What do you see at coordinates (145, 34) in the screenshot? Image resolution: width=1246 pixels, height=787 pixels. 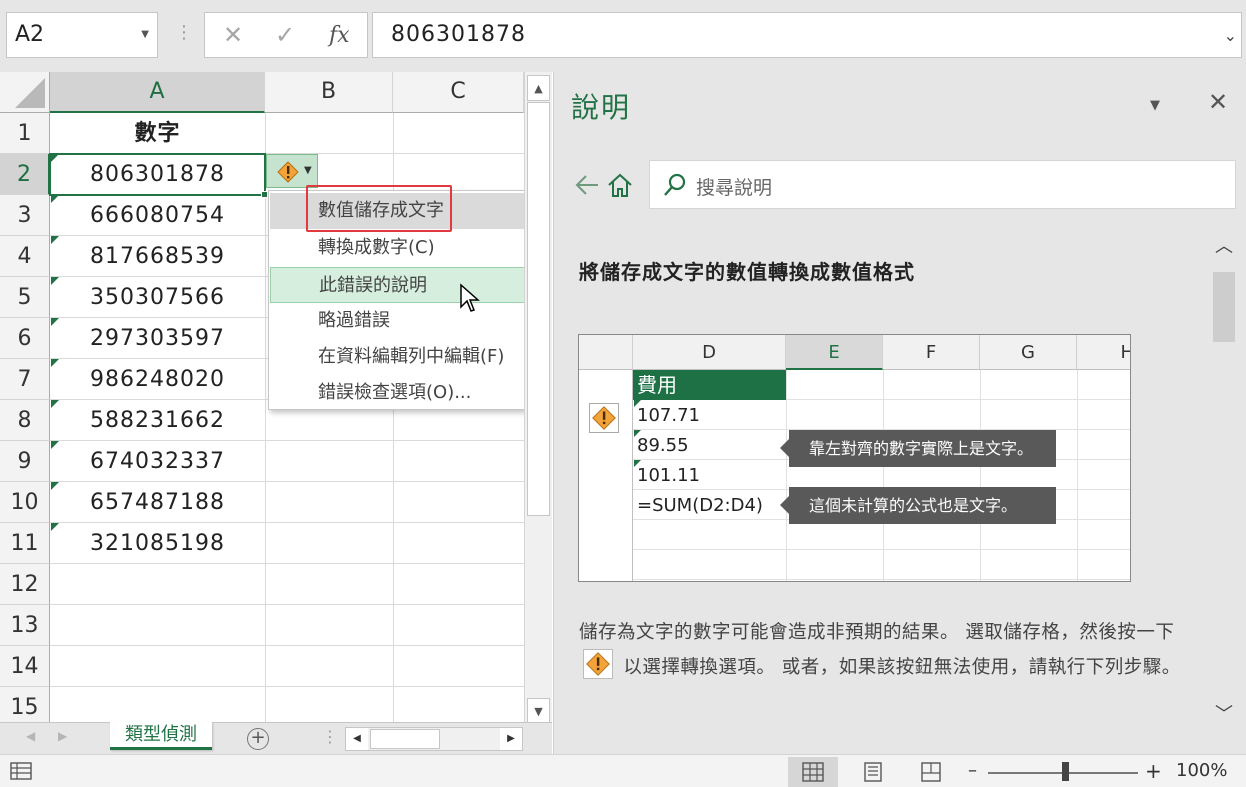 I see `chevron-down-icon: ▼` at bounding box center [145, 34].